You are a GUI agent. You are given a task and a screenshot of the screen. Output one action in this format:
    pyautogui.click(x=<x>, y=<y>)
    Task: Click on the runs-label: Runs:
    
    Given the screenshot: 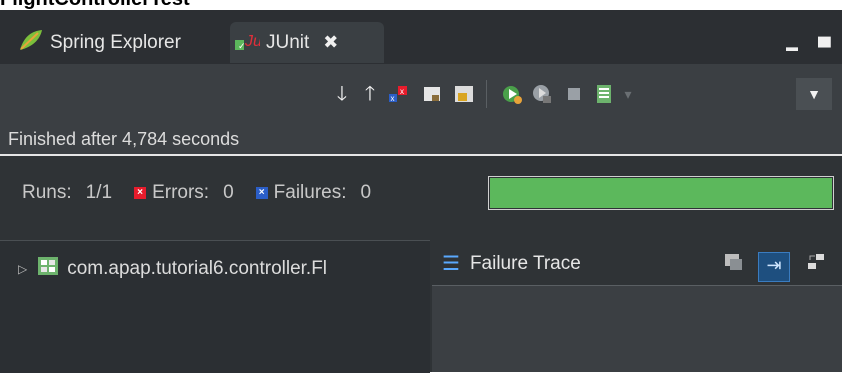 What is the action you would take?
    pyautogui.click(x=47, y=192)
    